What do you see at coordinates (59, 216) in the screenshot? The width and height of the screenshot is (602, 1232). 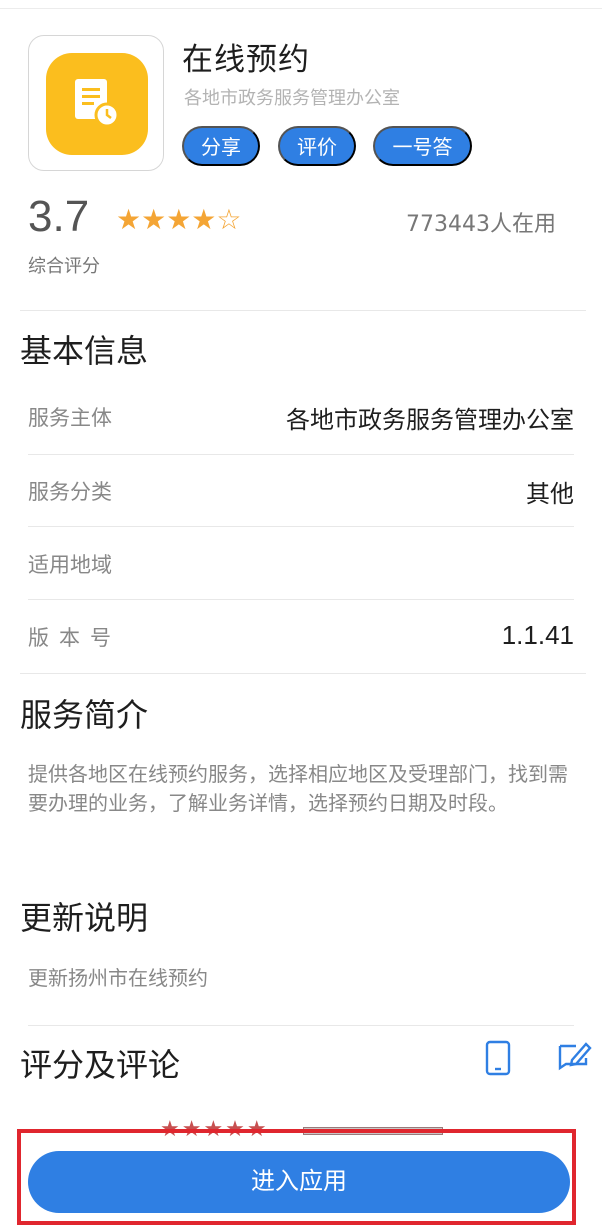 I see `rating-score: 3.7` at bounding box center [59, 216].